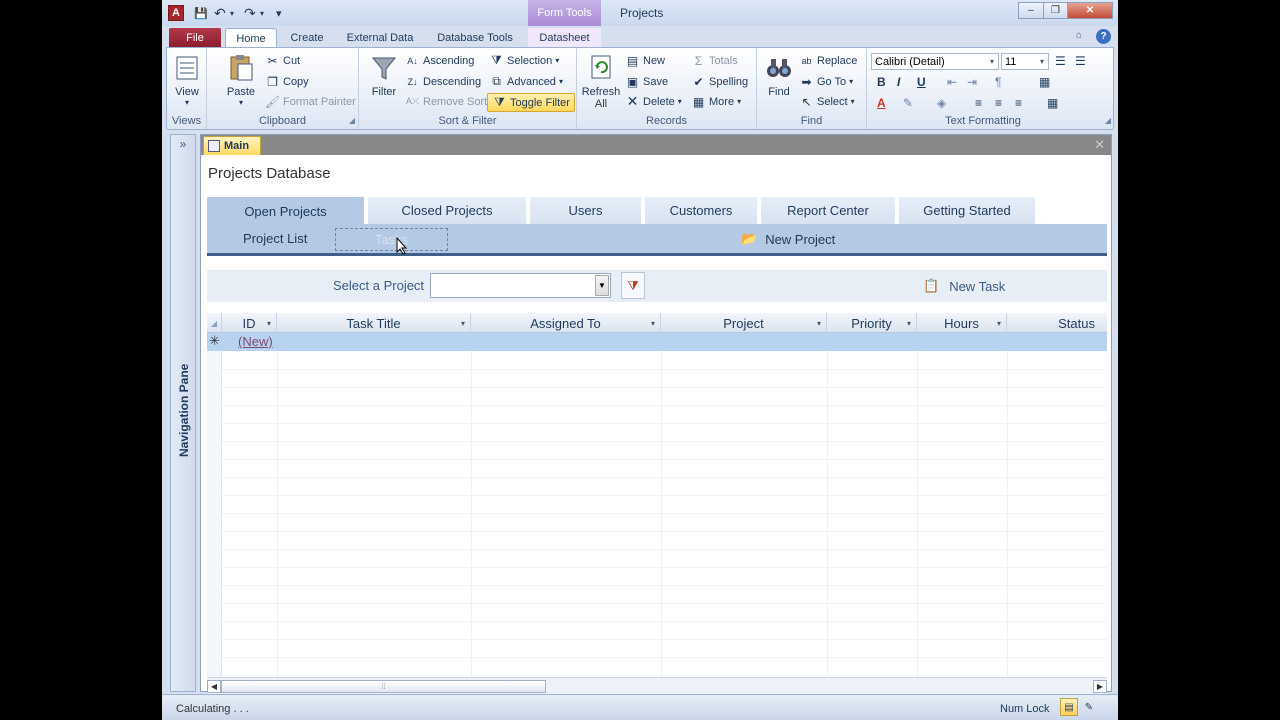  Describe the element at coordinates (1052, 103) in the screenshot. I see `alternate-row-color-icon: ▦` at that location.